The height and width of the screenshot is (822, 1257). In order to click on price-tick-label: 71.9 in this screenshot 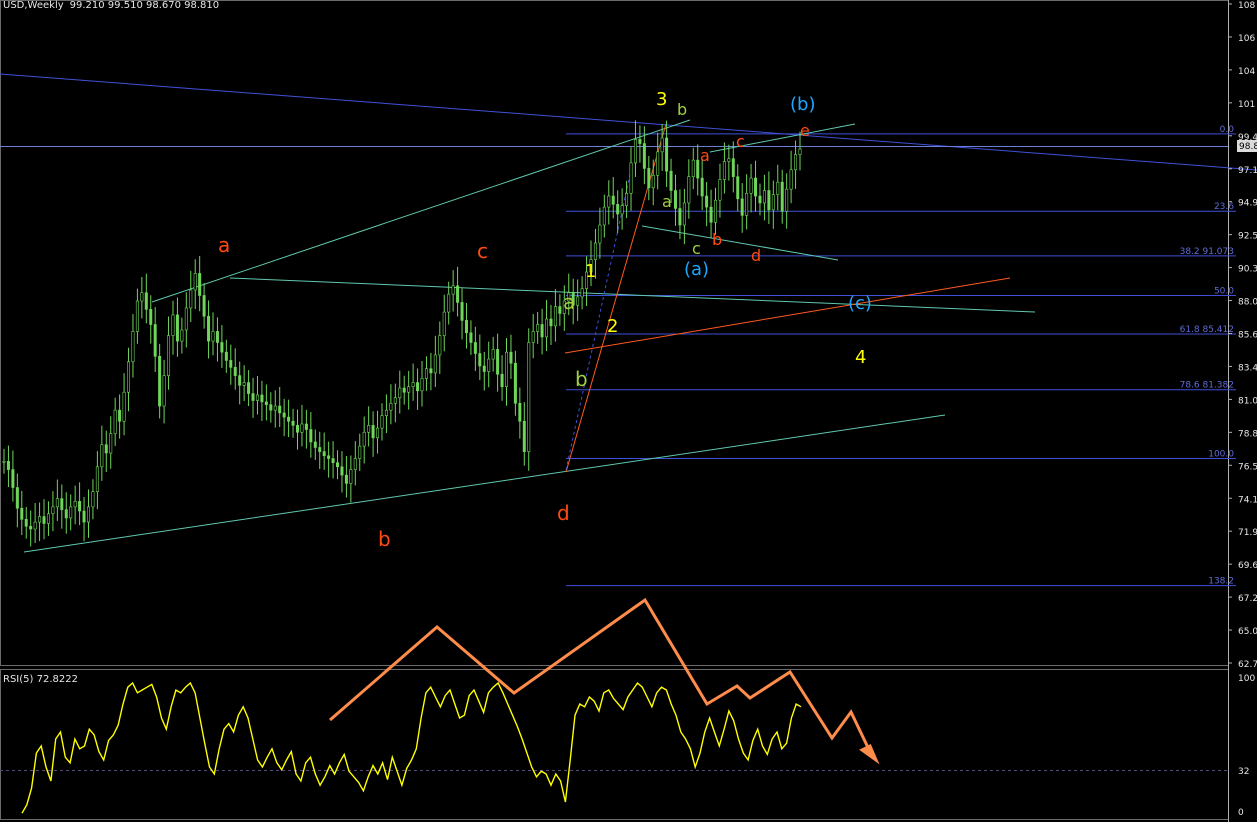, I will do `click(1247, 533)`.